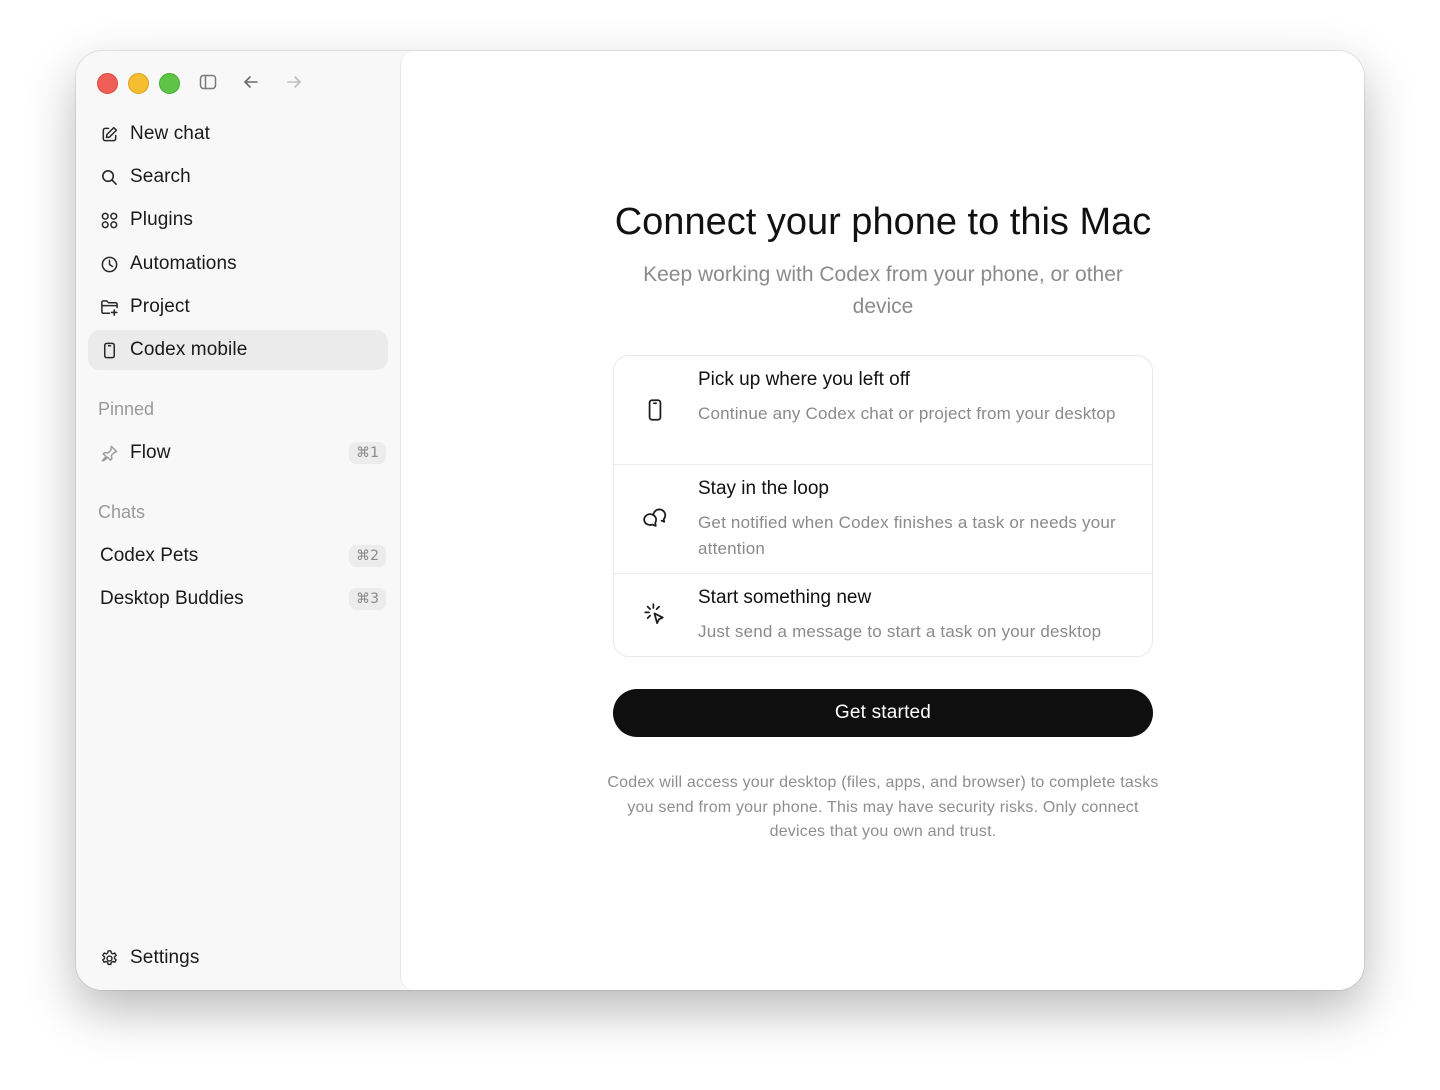  Describe the element at coordinates (238, 264) in the screenshot. I see `nav-automations: Automations` at that location.